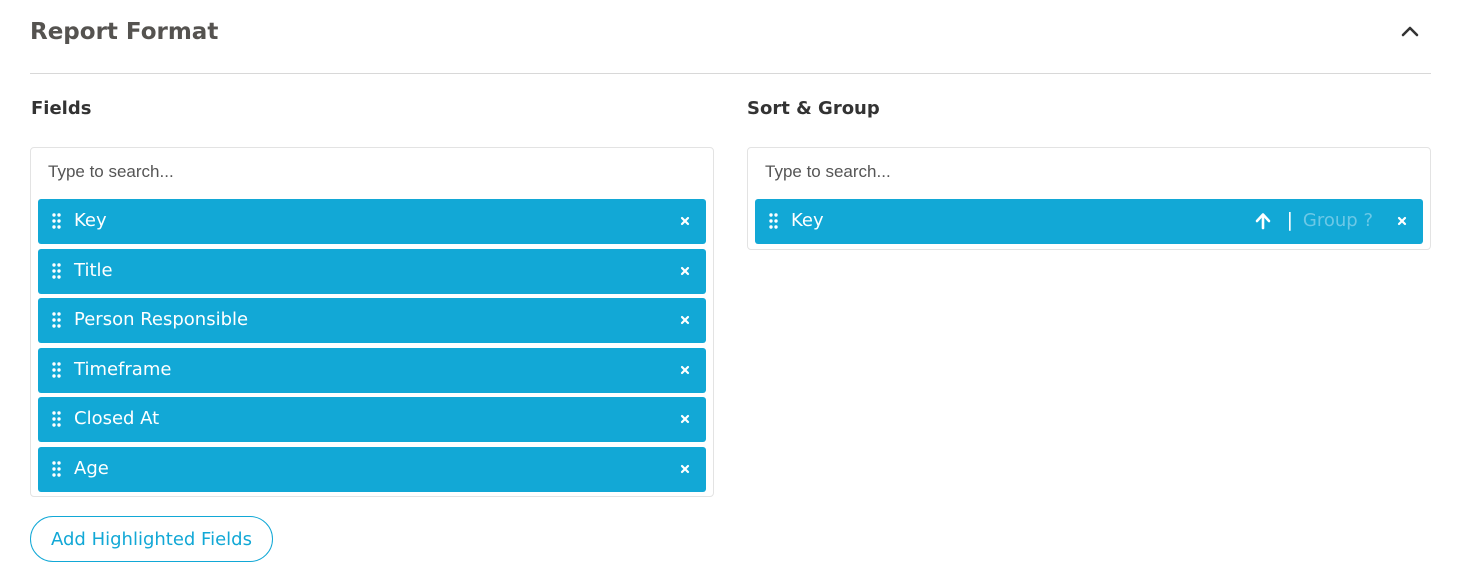  What do you see at coordinates (90, 220) in the screenshot?
I see `field-chip-label: Key` at bounding box center [90, 220].